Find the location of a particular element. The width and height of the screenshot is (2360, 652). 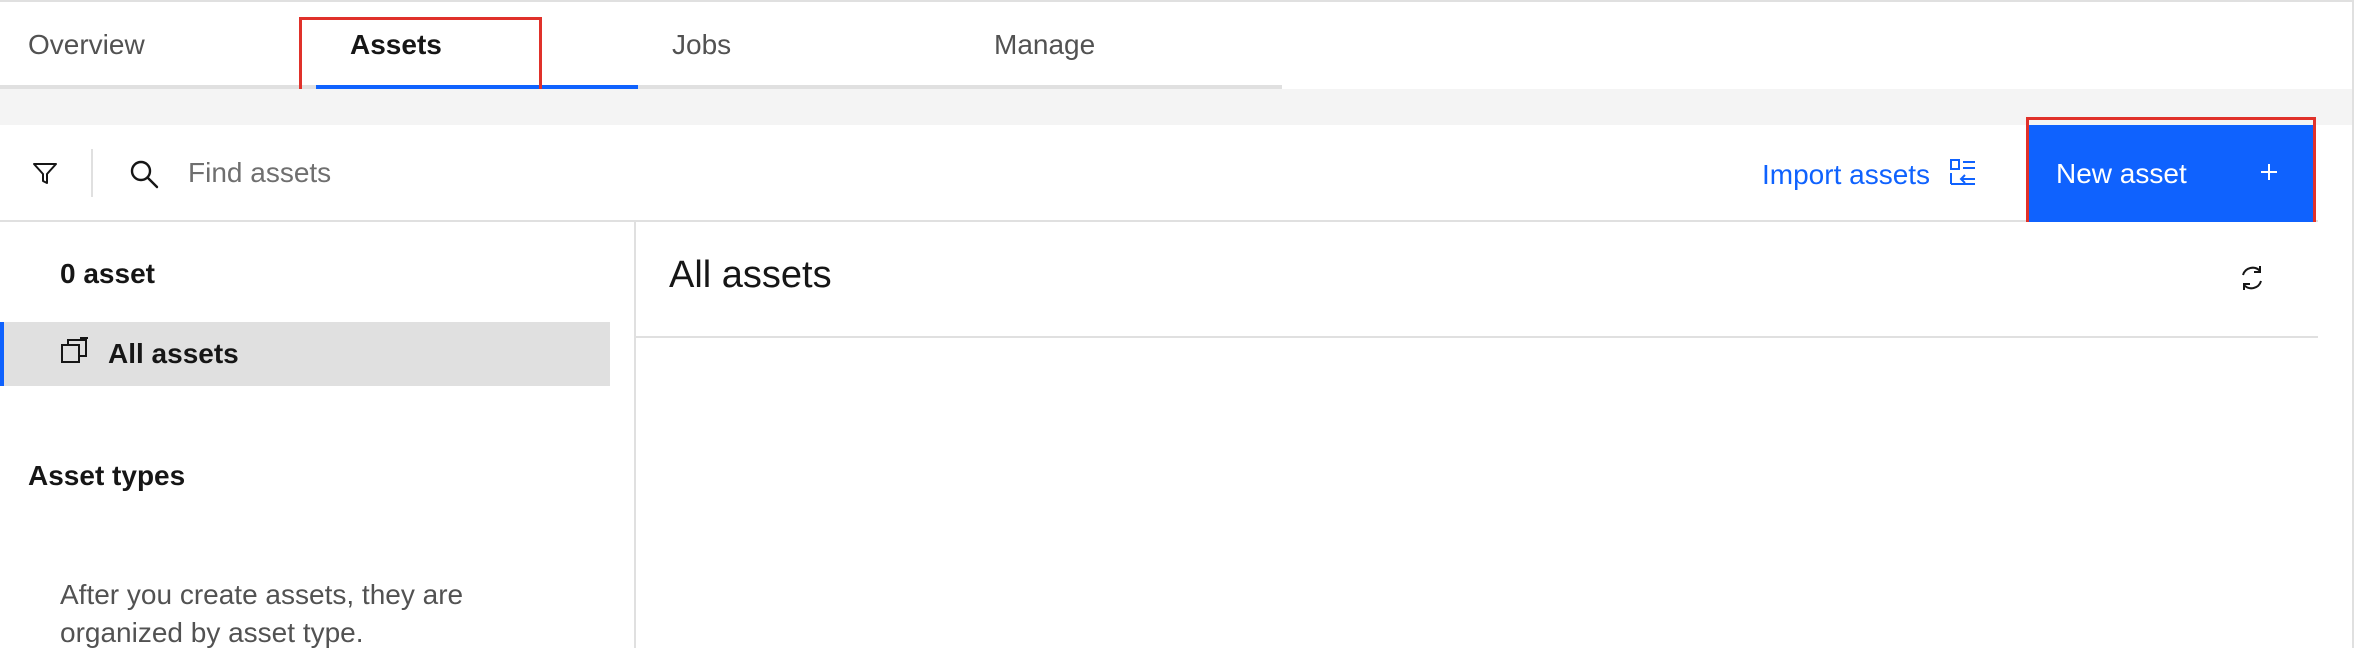

toolbar-divider is located at coordinates (92, 173).